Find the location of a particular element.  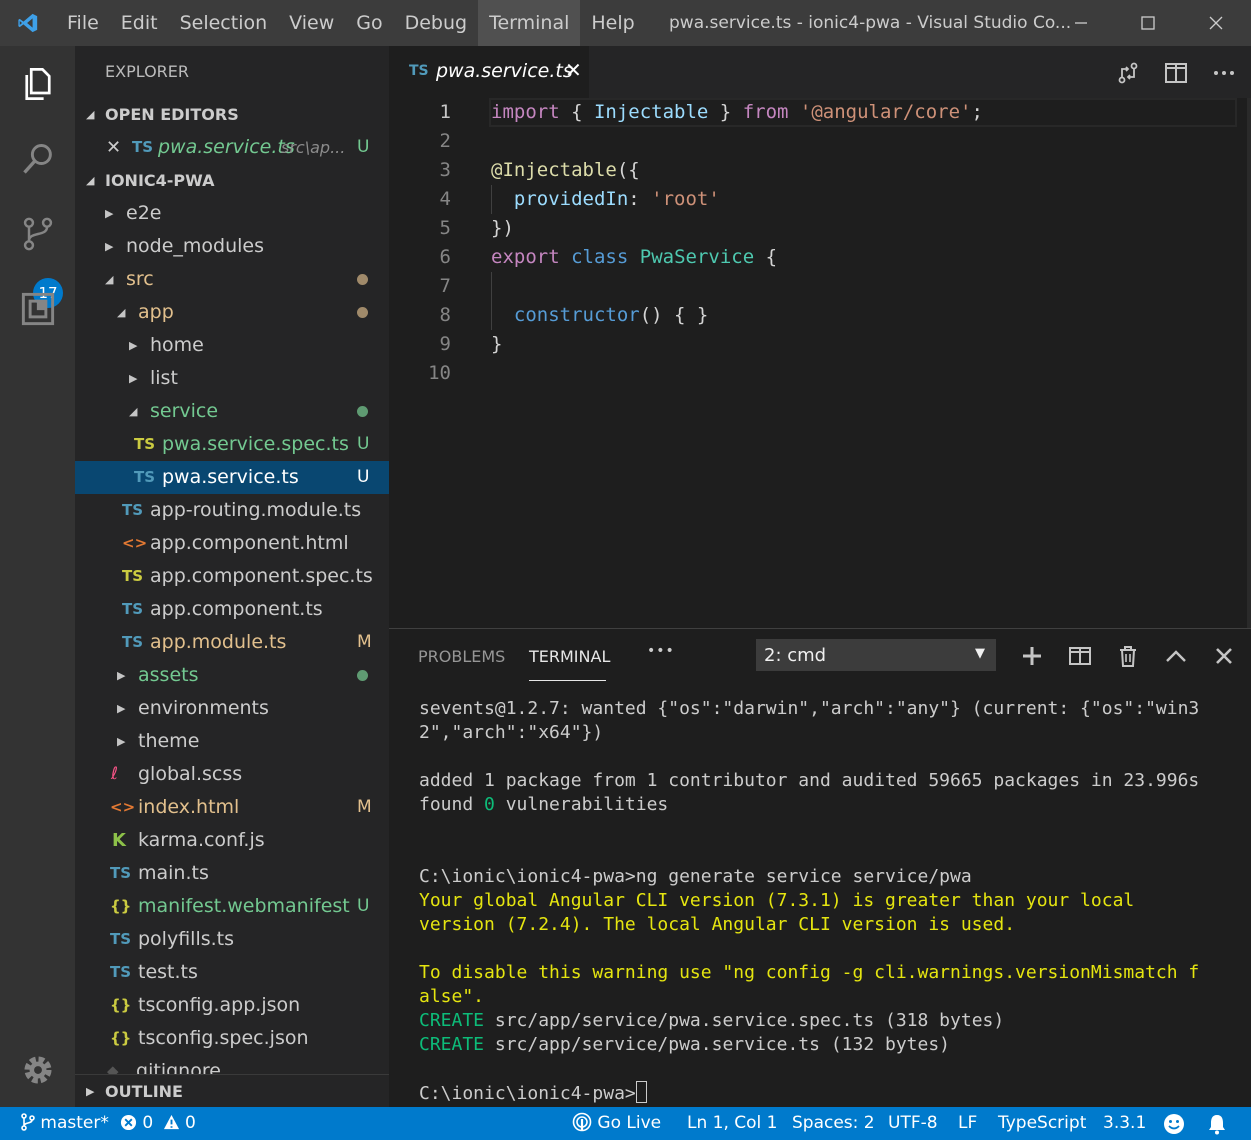

code-token: PwaService is located at coordinates (697, 257).